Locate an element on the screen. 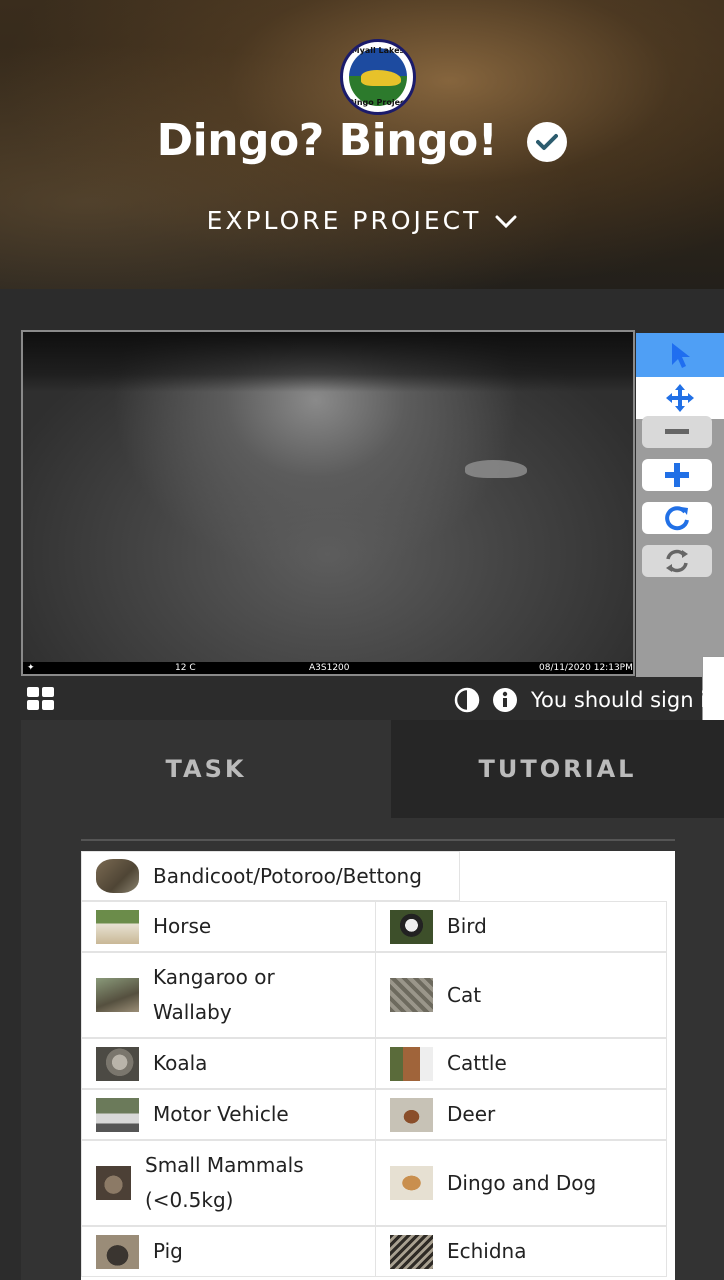 Image resolution: width=724 pixels, height=1280 pixels. choice-label: Small Mammals (<0.5kg) is located at coordinates (224, 1182).